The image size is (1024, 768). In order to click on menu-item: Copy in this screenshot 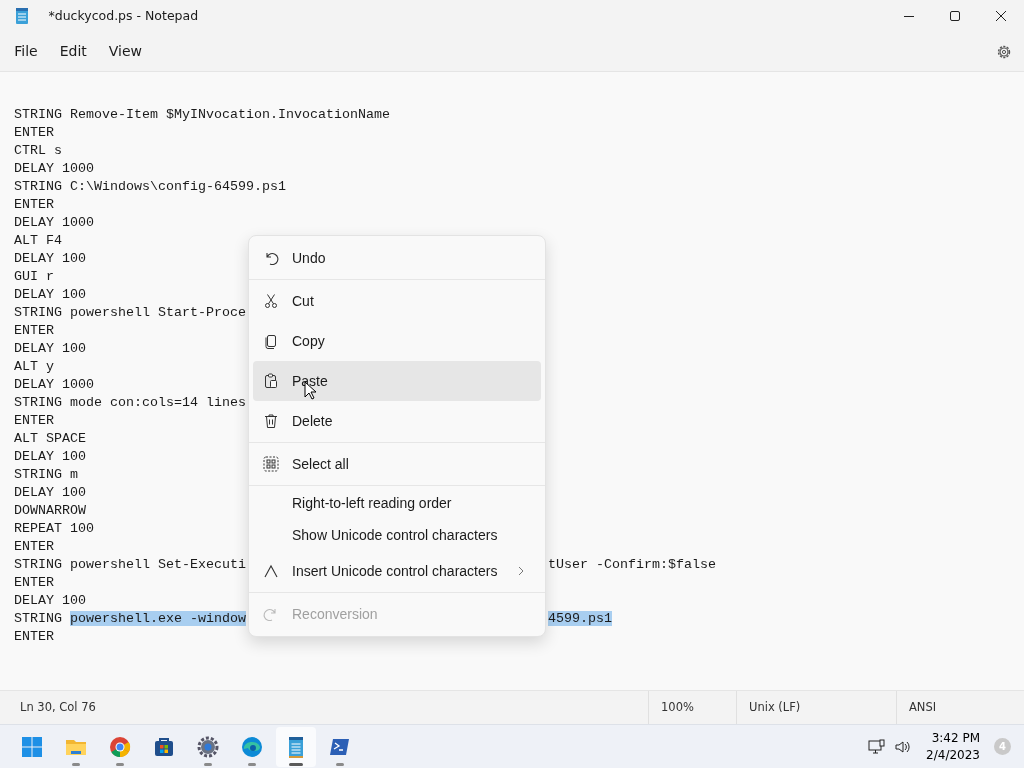, I will do `click(397, 341)`.